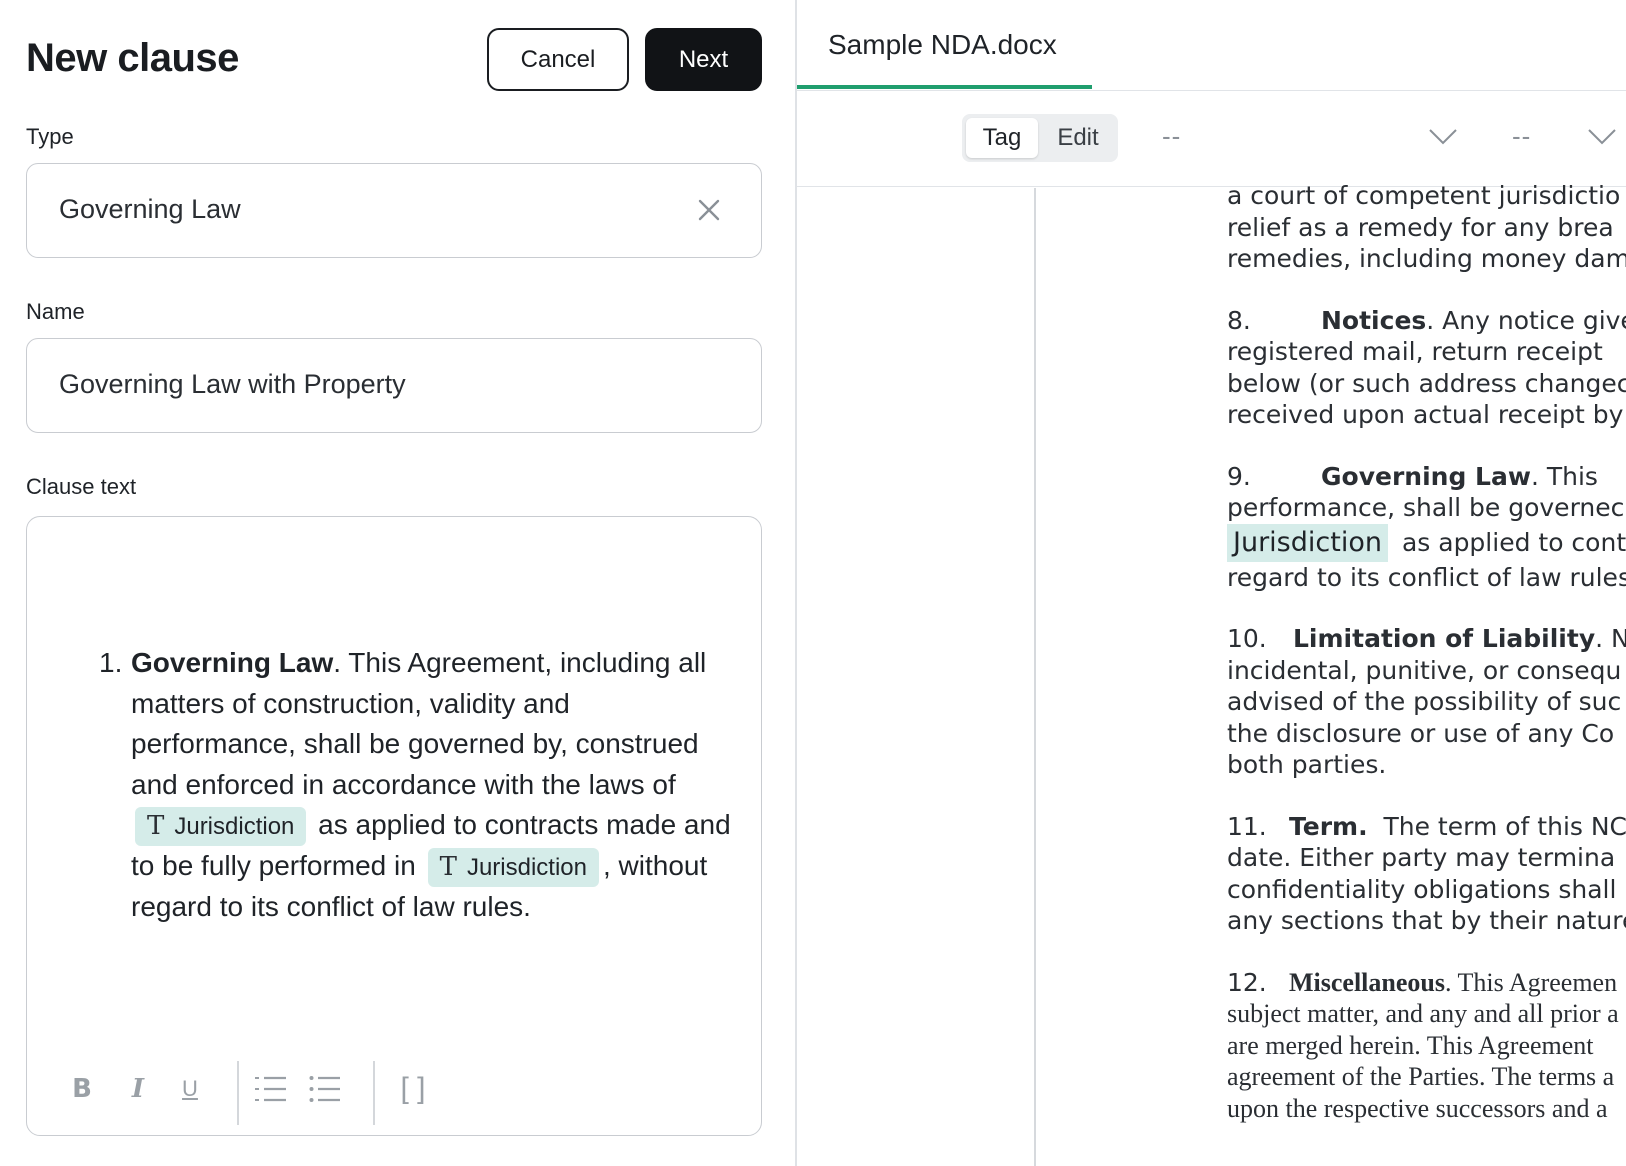  I want to click on bold-button: B, so click(82, 1089).